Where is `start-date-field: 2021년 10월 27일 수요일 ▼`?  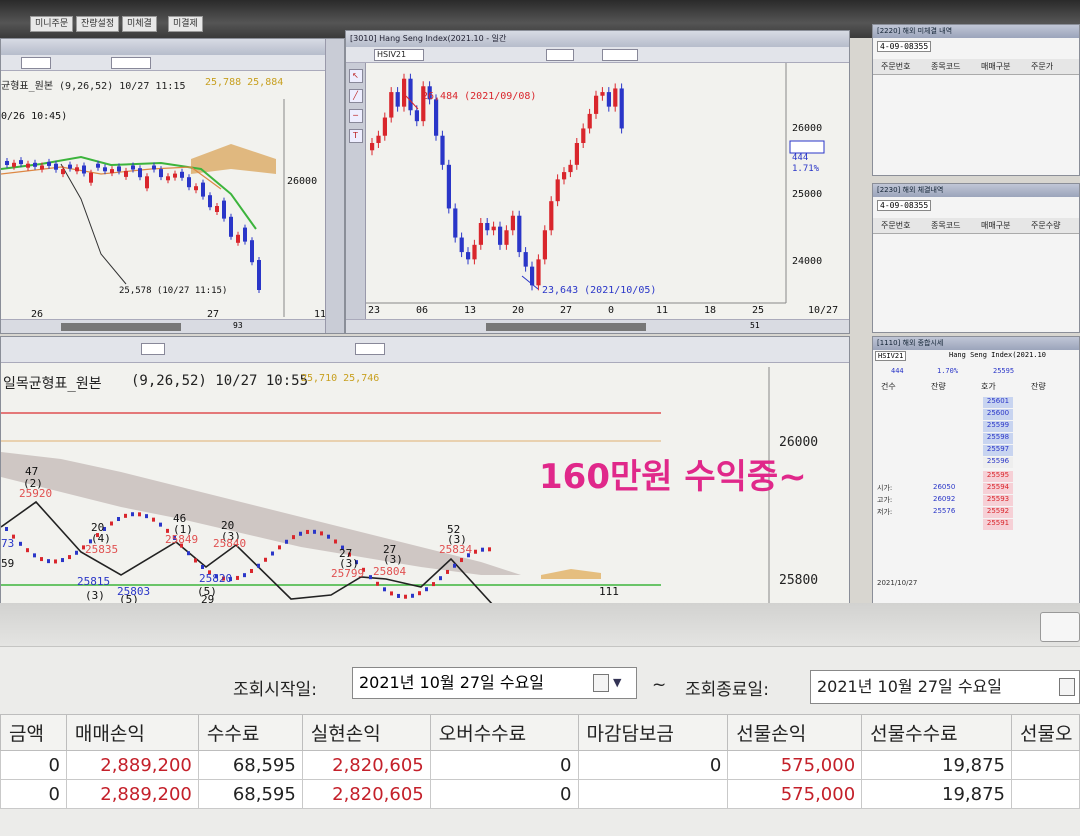 start-date-field: 2021년 10월 27일 수요일 ▼ is located at coordinates (494, 683).